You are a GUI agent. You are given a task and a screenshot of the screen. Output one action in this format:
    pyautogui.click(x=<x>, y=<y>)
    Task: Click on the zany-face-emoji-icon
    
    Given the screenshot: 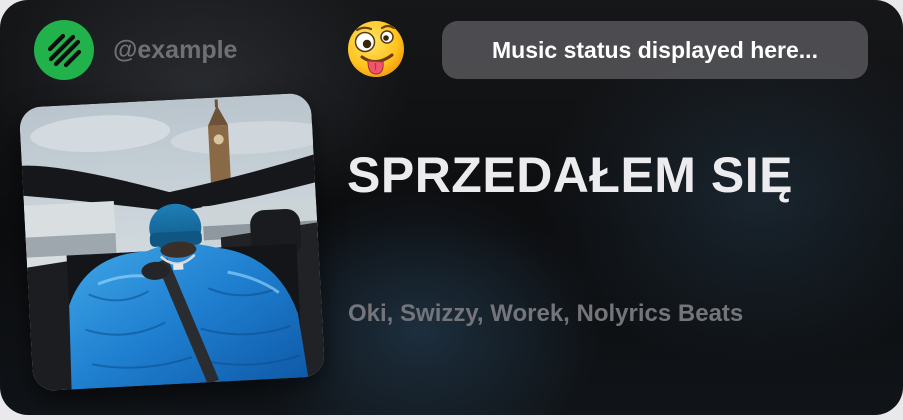 What is the action you would take?
    pyautogui.click(x=376, y=49)
    